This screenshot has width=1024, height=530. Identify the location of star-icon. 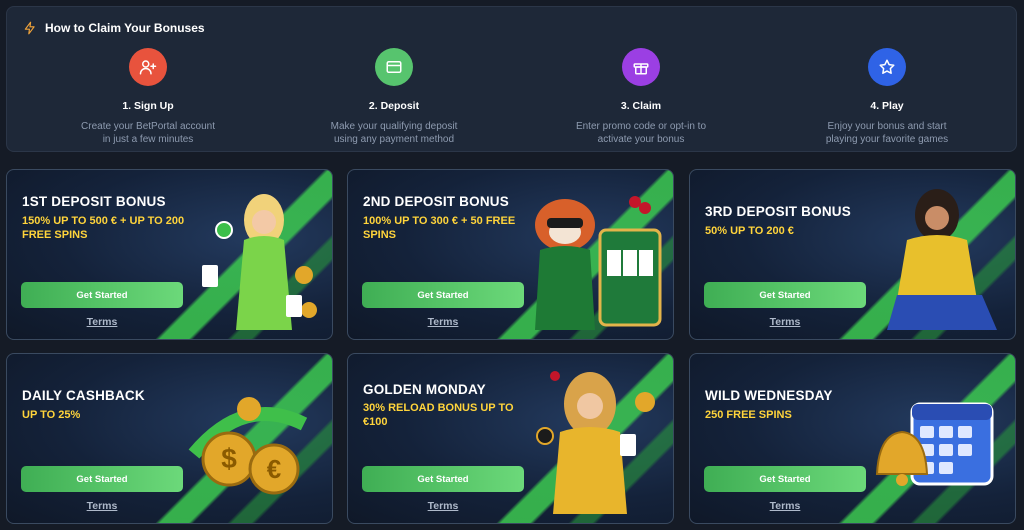
(887, 66).